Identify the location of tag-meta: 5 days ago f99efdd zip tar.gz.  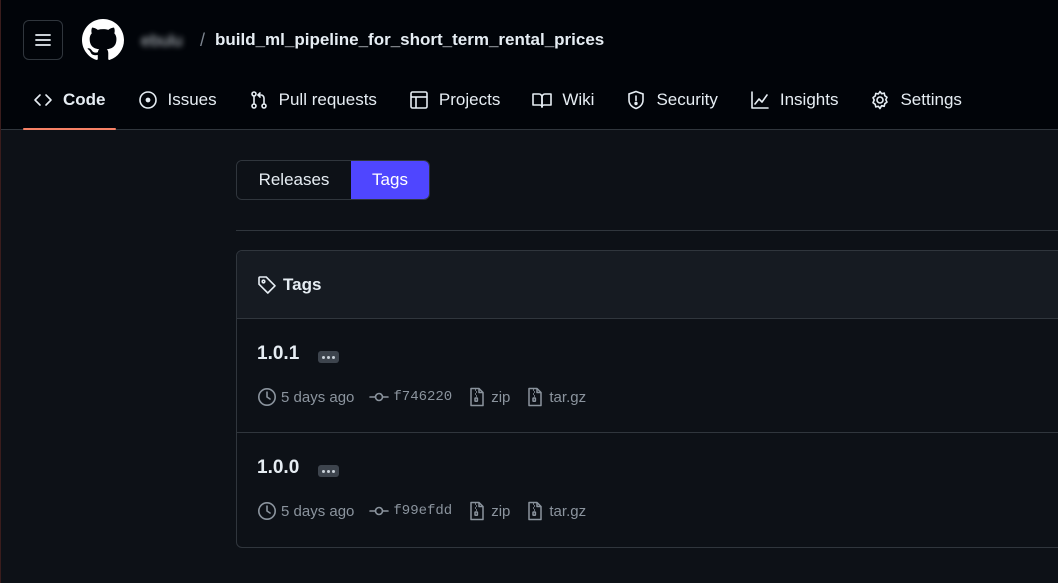
(429, 511).